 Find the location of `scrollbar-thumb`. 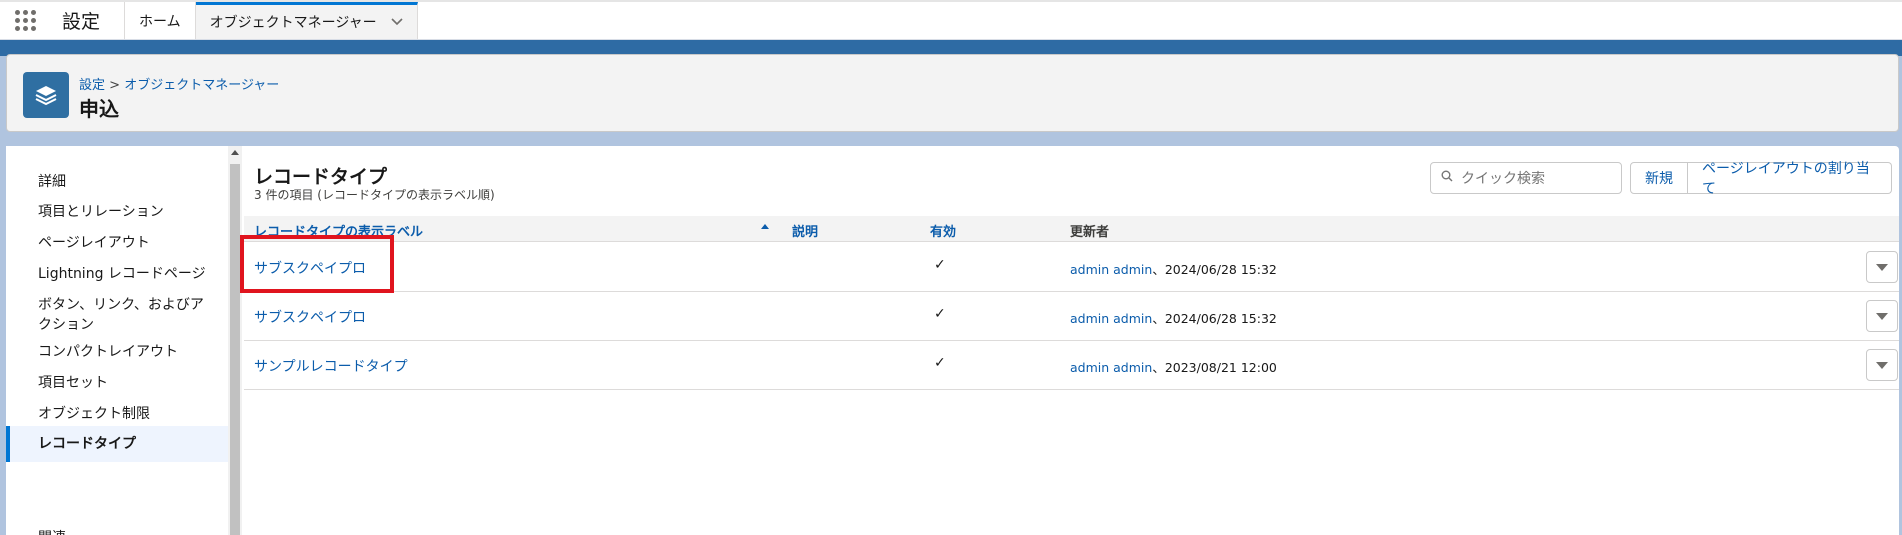

scrollbar-thumb is located at coordinates (235, 349).